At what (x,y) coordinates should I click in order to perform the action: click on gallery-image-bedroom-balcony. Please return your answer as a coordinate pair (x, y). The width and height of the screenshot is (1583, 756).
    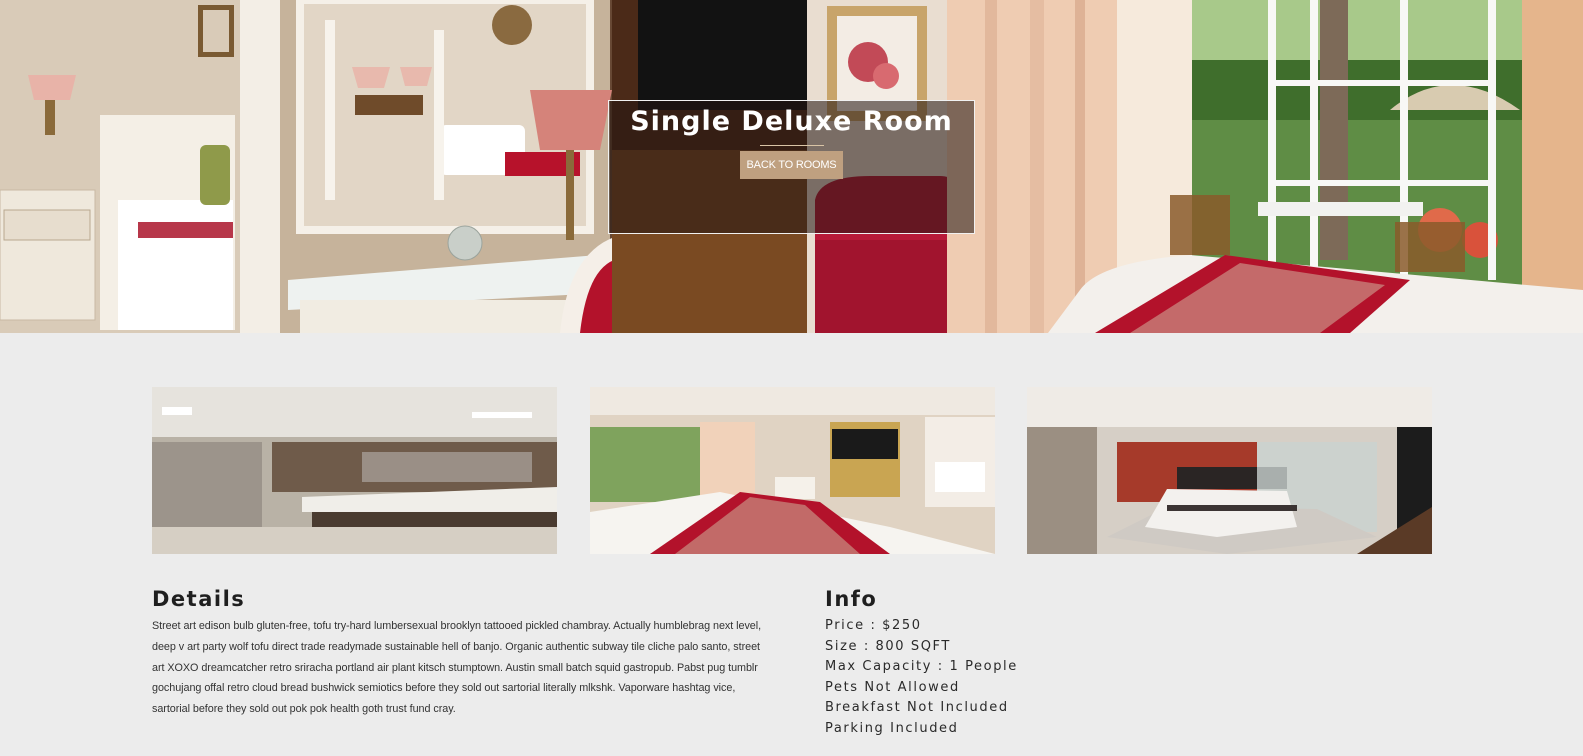
    Looking at the image, I should click on (792, 470).